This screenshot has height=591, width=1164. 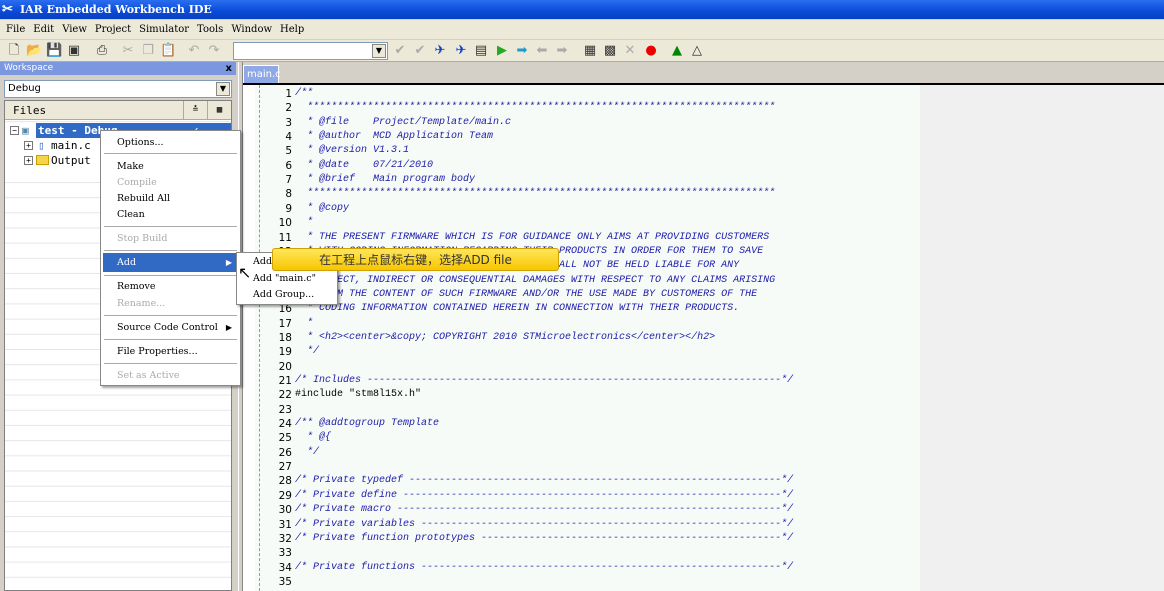 I want to click on menu-item-make: Make, so click(x=170, y=166).